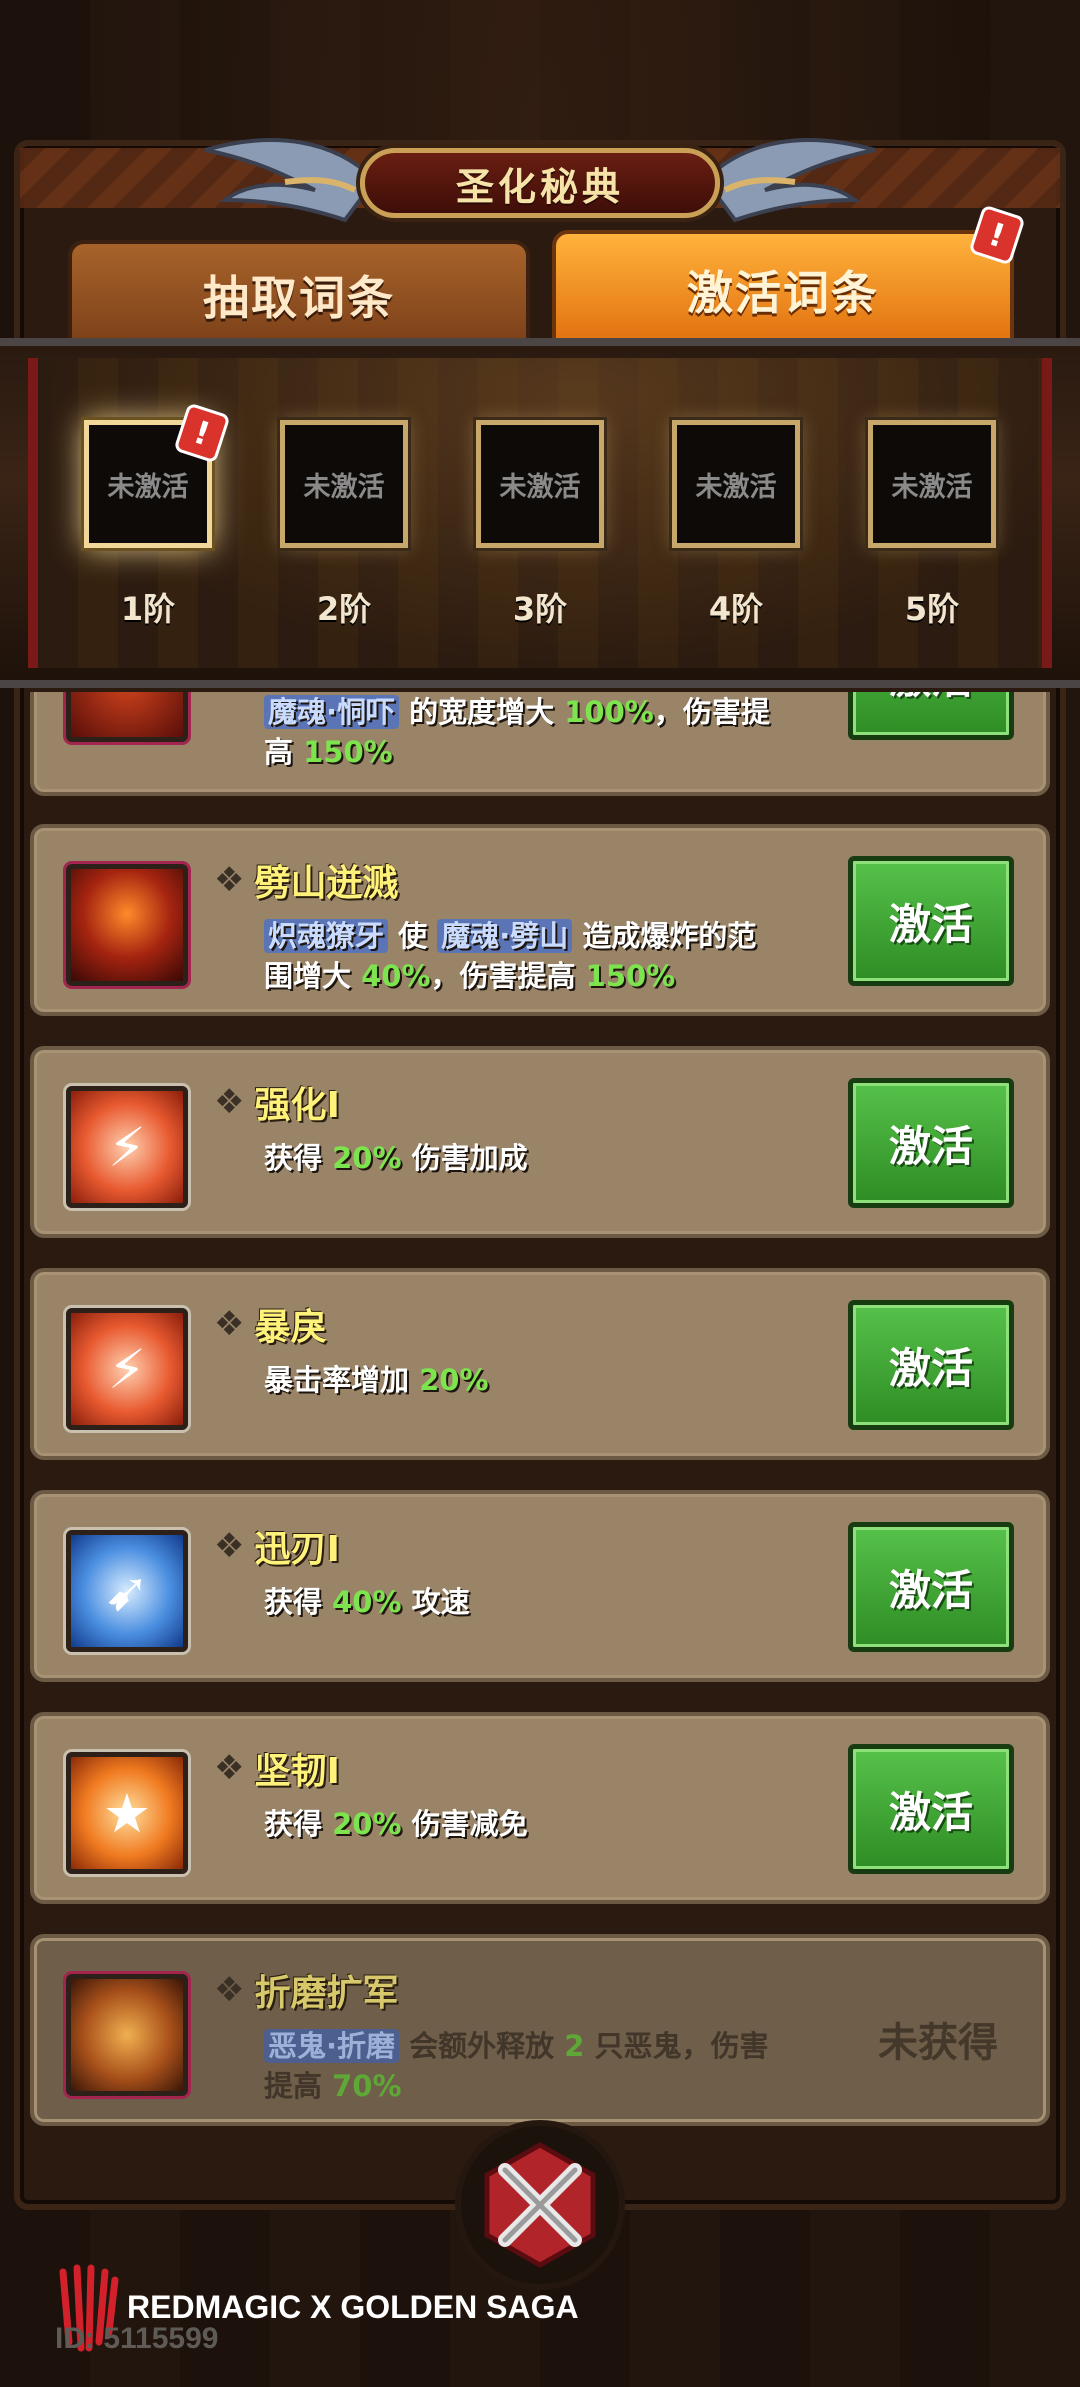 This screenshot has width=1080, height=2387. I want to click on watermark-brand: REDMAGIC X GOLDEN SAGA, so click(353, 2306).